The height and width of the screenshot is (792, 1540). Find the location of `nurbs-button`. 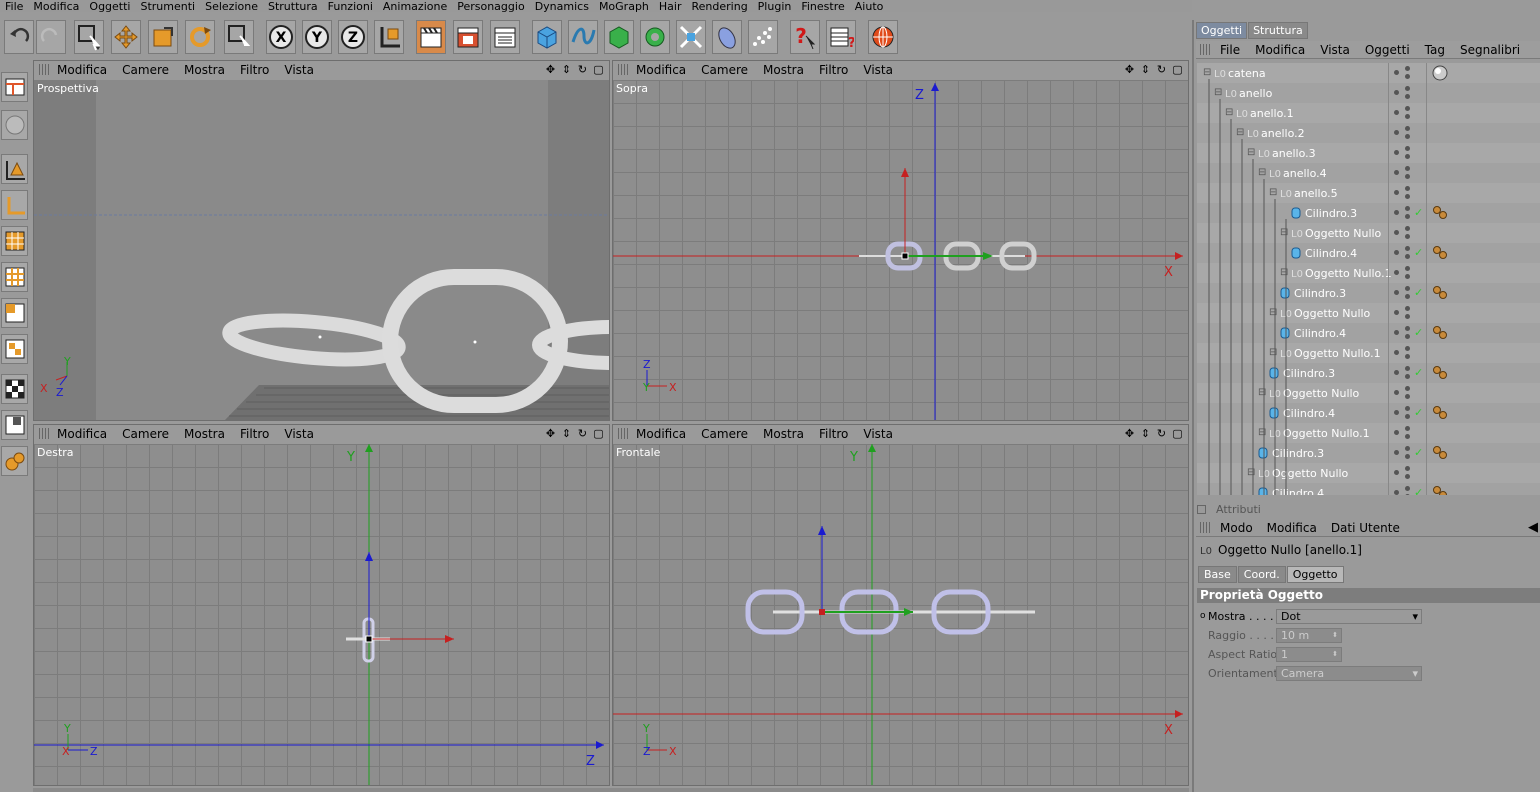

nurbs-button is located at coordinates (619, 37).